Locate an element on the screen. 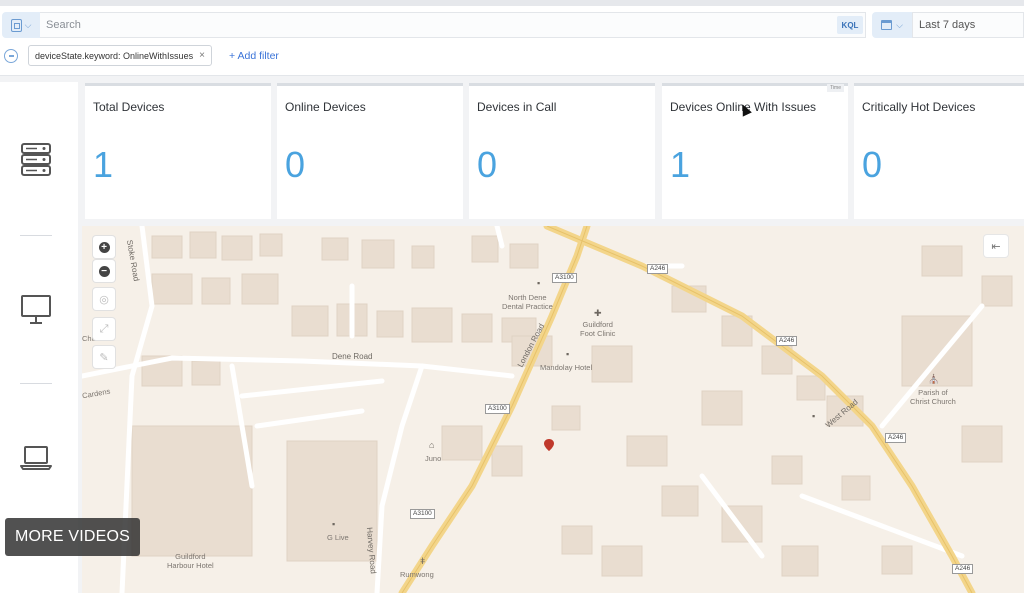 The image size is (1024, 593). reset-bearing-icon: ◎ is located at coordinates (104, 299).